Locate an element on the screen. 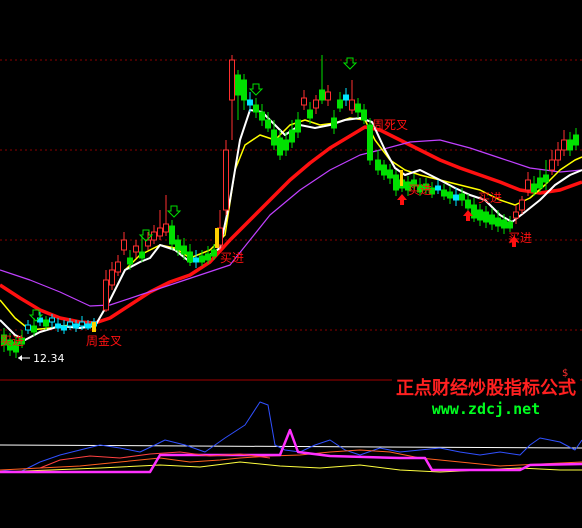 This screenshot has width=582, height=528. watermark-title: 正点财经炒股指标公式 is located at coordinates (486, 388).